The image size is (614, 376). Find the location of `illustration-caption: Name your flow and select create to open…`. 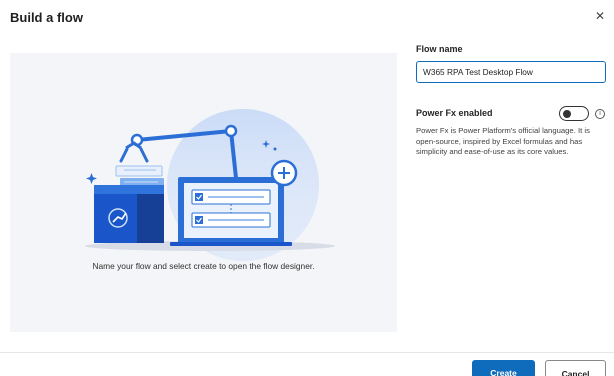

illustration-caption: Name your flow and select create to open… is located at coordinates (203, 266).